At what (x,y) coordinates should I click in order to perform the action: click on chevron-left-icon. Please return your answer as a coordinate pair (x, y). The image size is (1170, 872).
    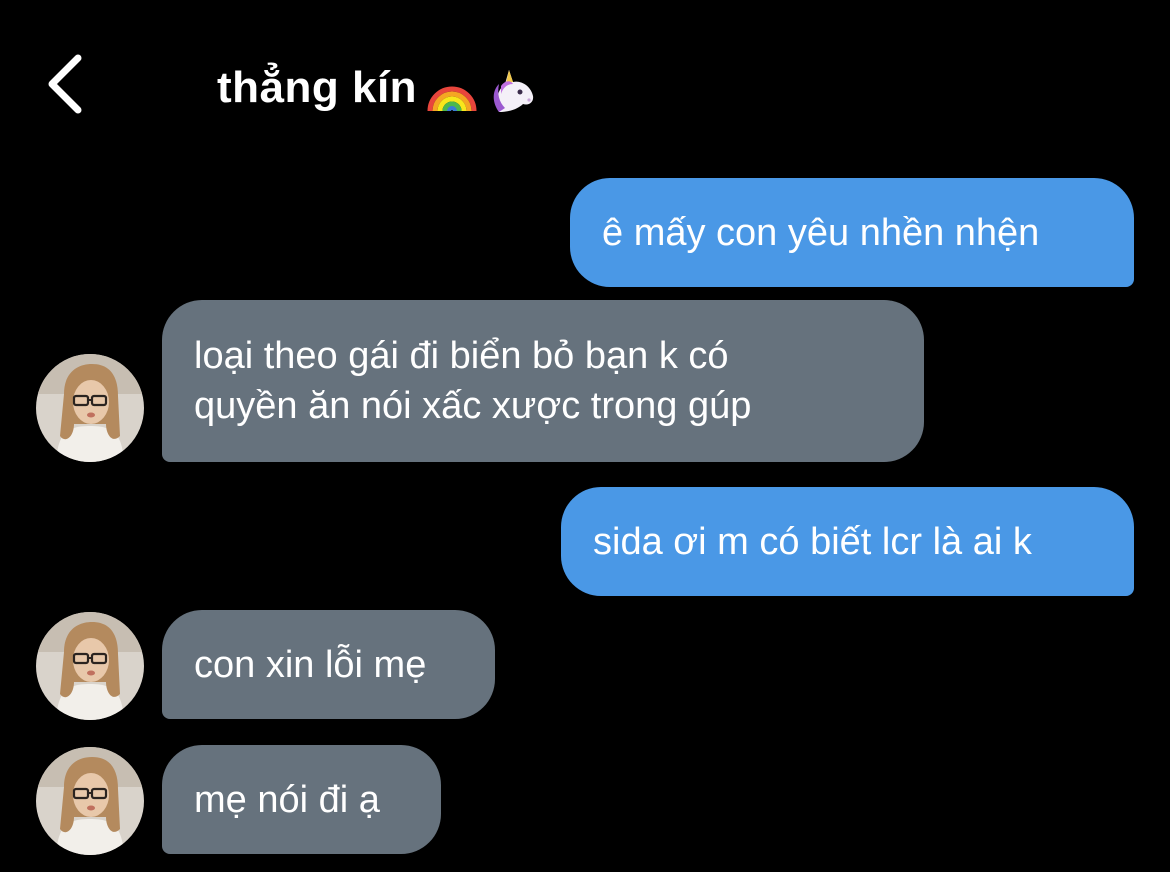
    Looking at the image, I should click on (65, 84).